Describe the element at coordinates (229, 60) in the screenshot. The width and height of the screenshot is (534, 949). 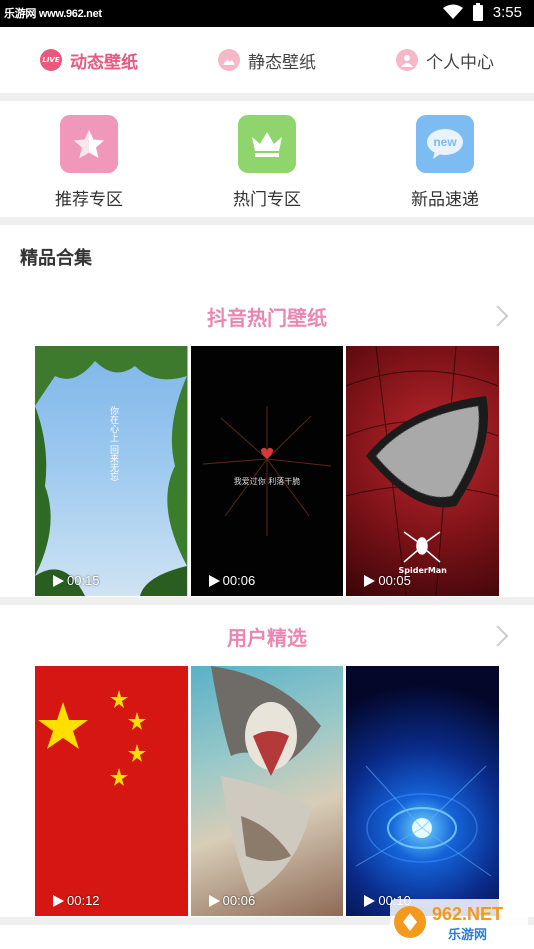
I see `image-icon` at that location.